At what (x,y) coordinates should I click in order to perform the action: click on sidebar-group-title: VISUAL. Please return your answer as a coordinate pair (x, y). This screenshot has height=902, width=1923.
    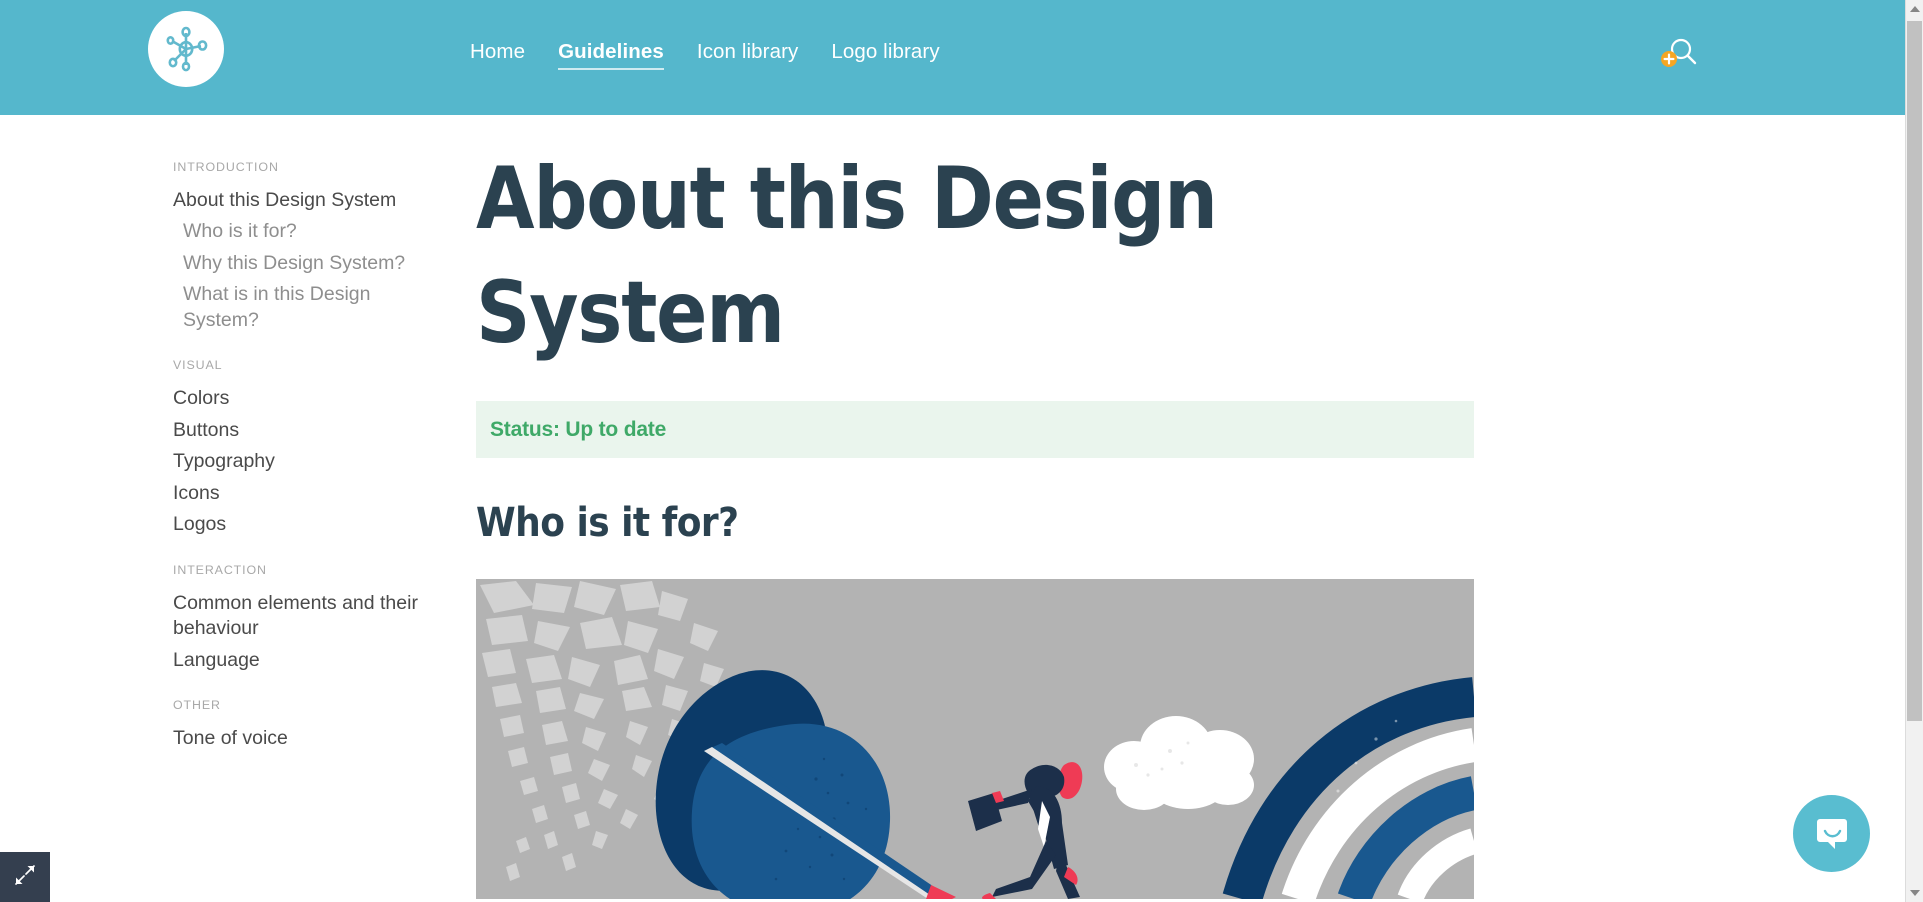
    Looking at the image, I should click on (198, 365).